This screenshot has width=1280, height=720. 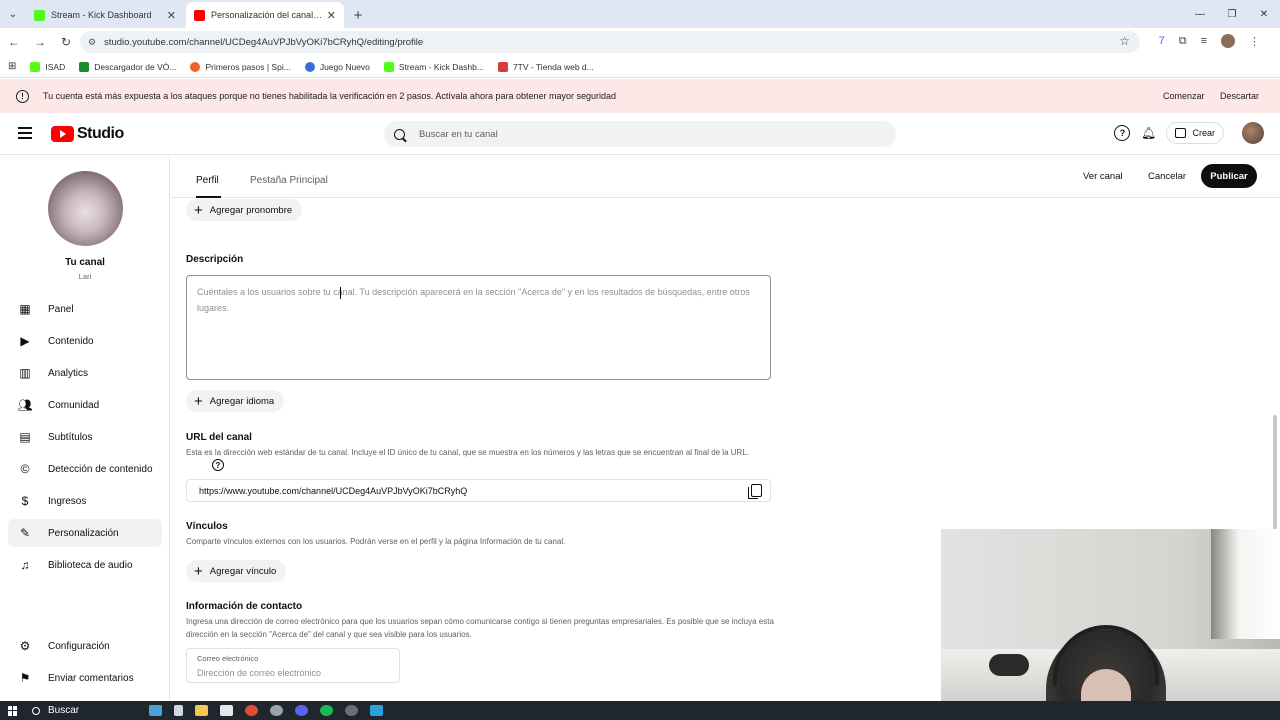 What do you see at coordinates (25, 405) in the screenshot?
I see `community-icon: 👥︎` at bounding box center [25, 405].